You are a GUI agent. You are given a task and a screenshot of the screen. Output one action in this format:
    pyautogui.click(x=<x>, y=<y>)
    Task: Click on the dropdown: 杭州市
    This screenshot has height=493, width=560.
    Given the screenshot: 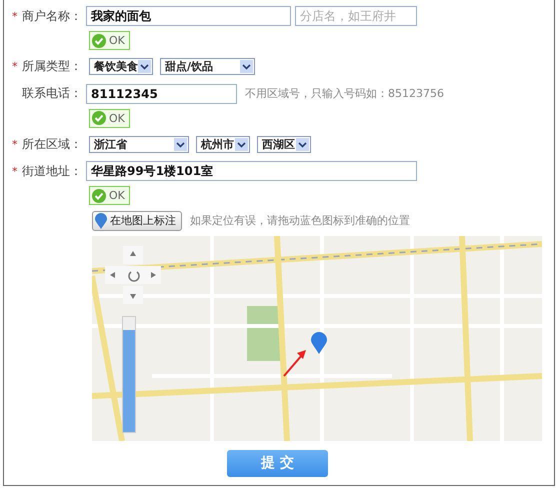 What is the action you would take?
    pyautogui.click(x=223, y=144)
    